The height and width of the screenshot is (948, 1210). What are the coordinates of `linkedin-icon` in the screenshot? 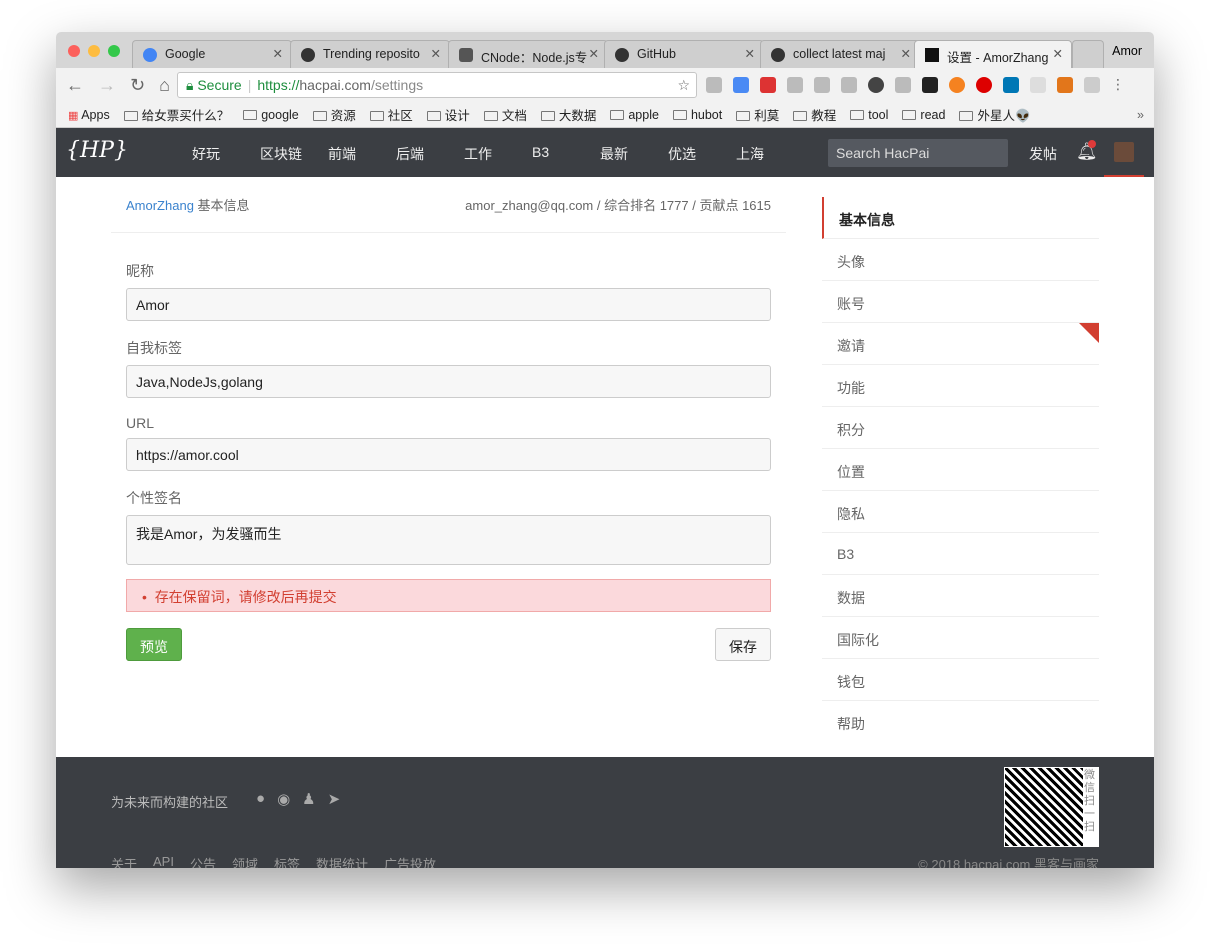 It's located at (1011, 85).